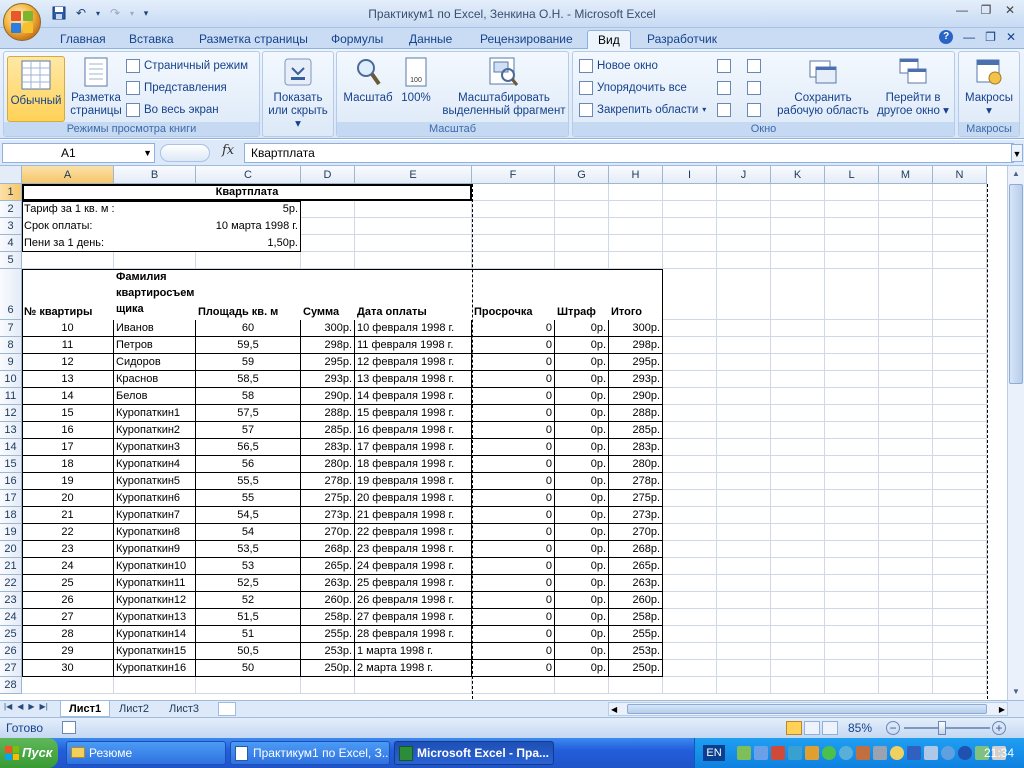 This screenshot has height=768, width=1024. What do you see at coordinates (724, 65) in the screenshot?
I see `split-button` at bounding box center [724, 65].